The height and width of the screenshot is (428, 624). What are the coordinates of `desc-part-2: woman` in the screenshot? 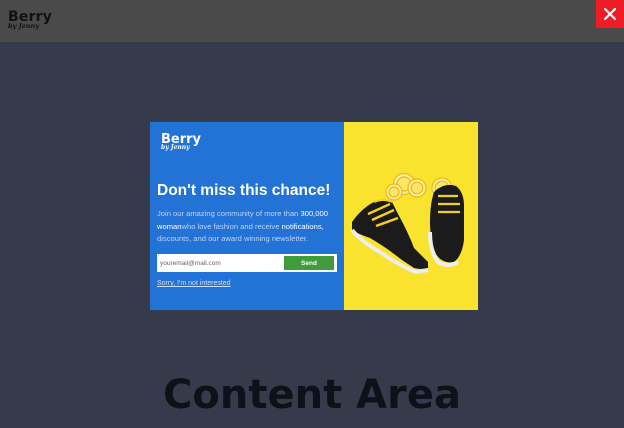 It's located at (169, 226).